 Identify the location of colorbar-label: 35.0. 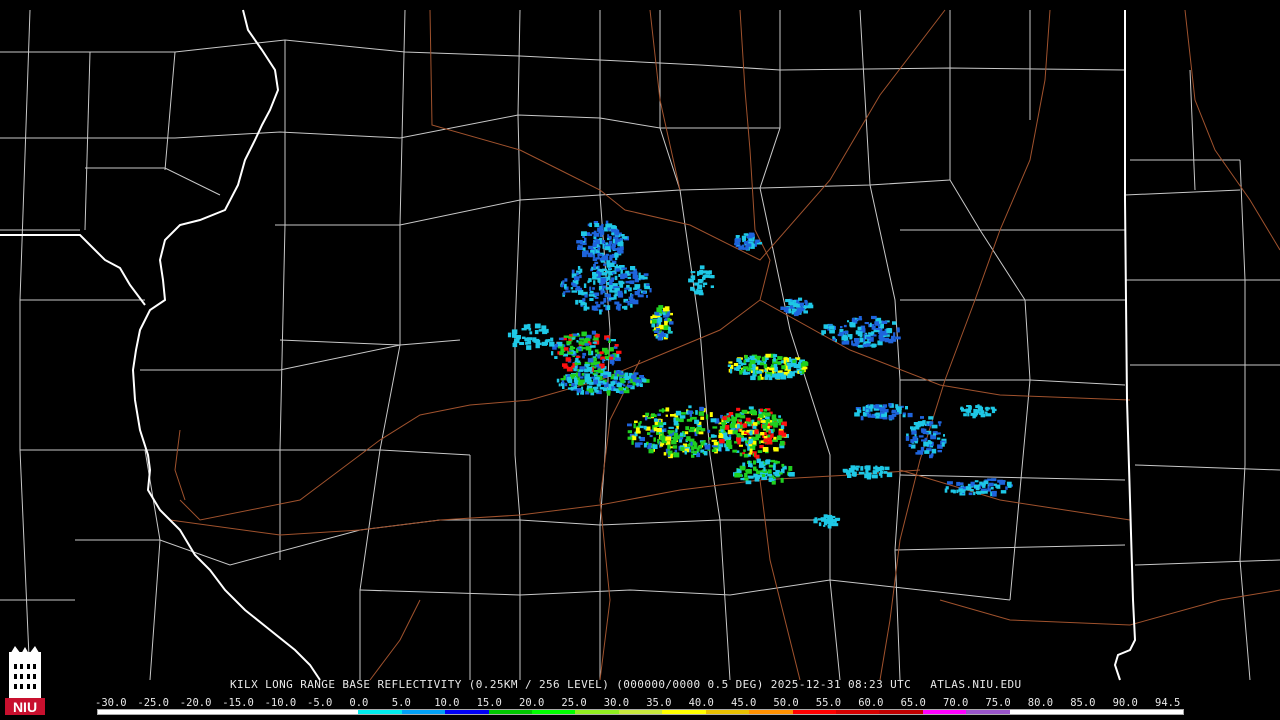
(659, 703).